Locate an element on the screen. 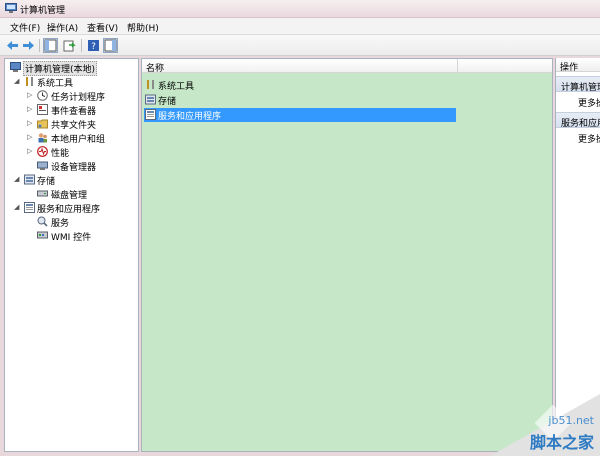  disk-icon is located at coordinates (42, 193).